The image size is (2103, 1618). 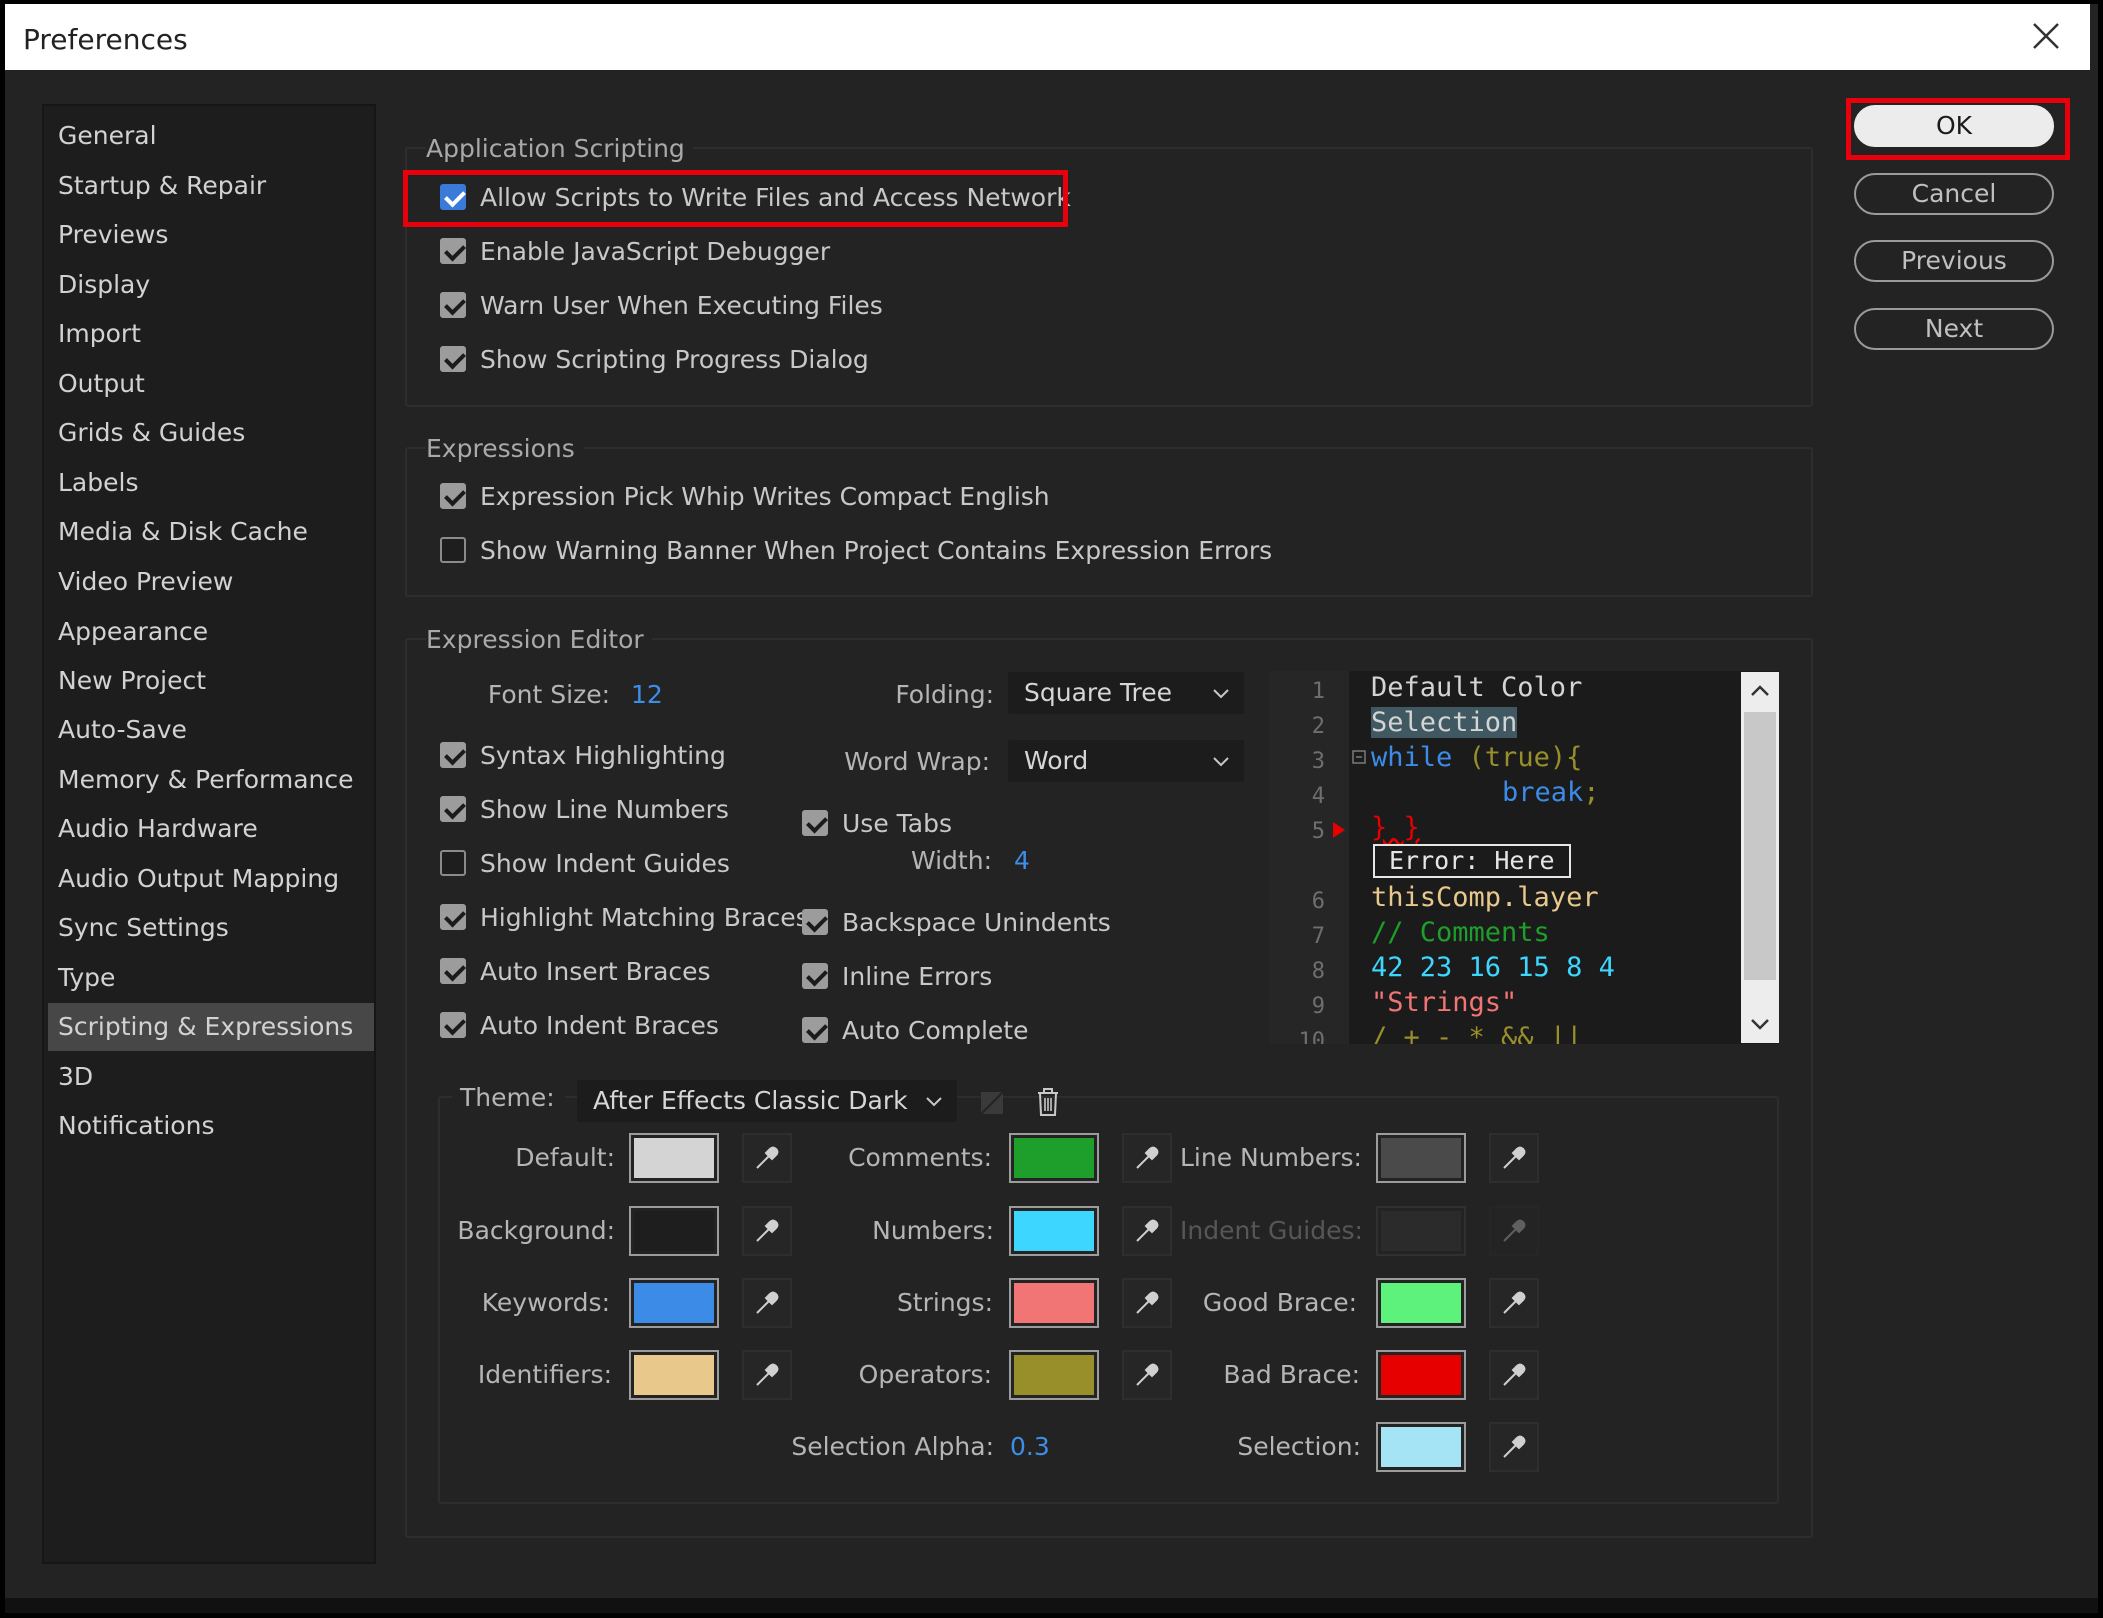 What do you see at coordinates (209, 681) in the screenshot?
I see `sidebar-item-new-project: New Project` at bounding box center [209, 681].